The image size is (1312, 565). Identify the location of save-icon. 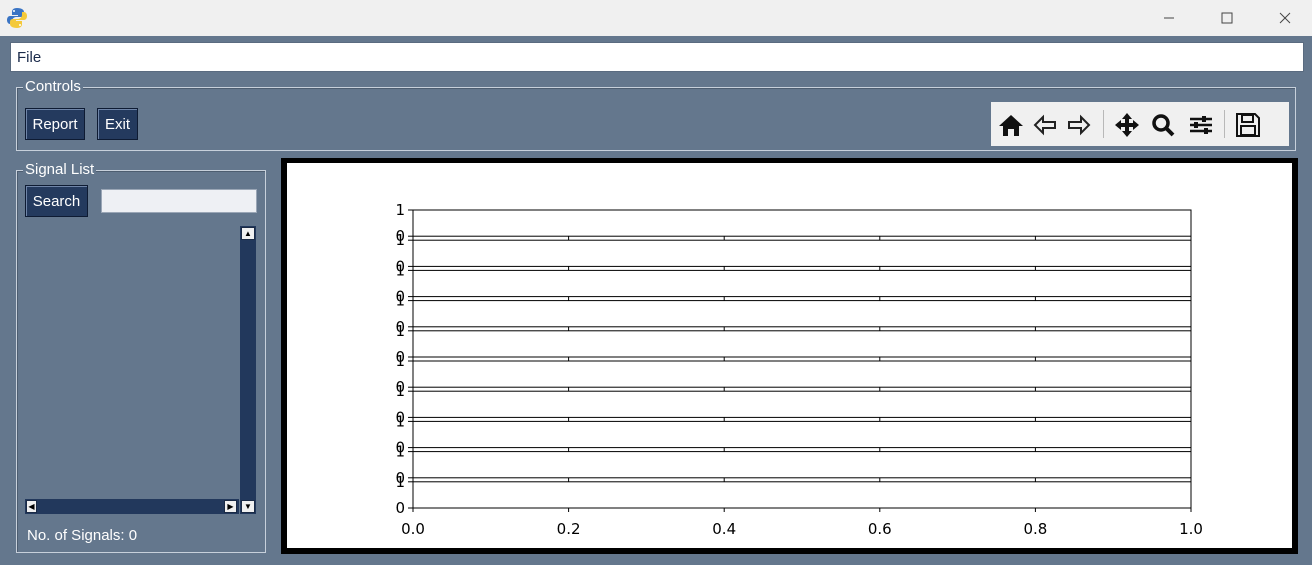
(1248, 125).